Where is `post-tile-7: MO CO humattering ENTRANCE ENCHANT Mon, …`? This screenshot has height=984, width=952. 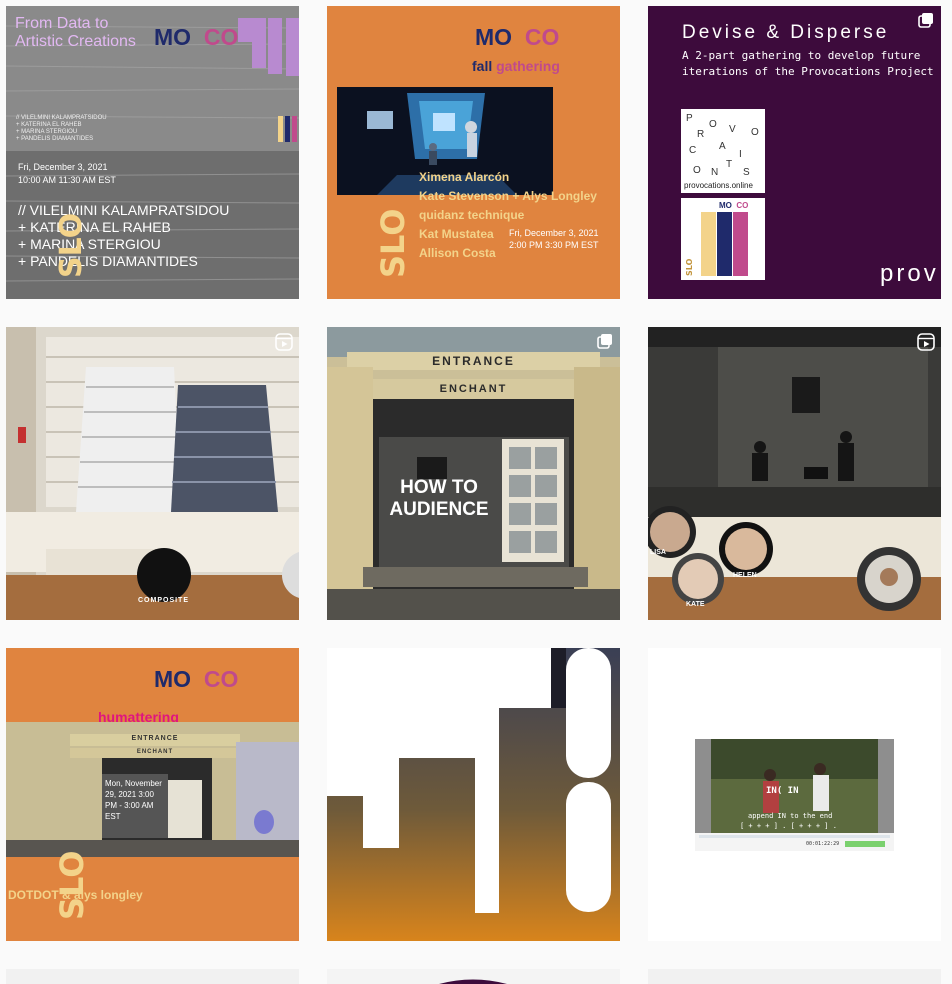
post-tile-7: MO CO humattering ENTRANCE ENCHANT Mon, … is located at coordinates (152, 794).